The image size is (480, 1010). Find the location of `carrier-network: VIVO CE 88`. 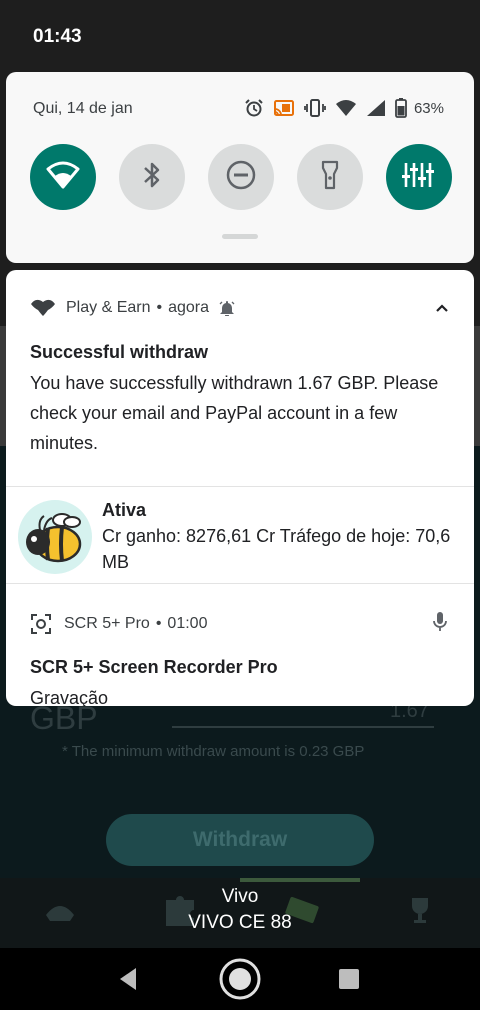

carrier-network: VIVO CE 88 is located at coordinates (240, 922).